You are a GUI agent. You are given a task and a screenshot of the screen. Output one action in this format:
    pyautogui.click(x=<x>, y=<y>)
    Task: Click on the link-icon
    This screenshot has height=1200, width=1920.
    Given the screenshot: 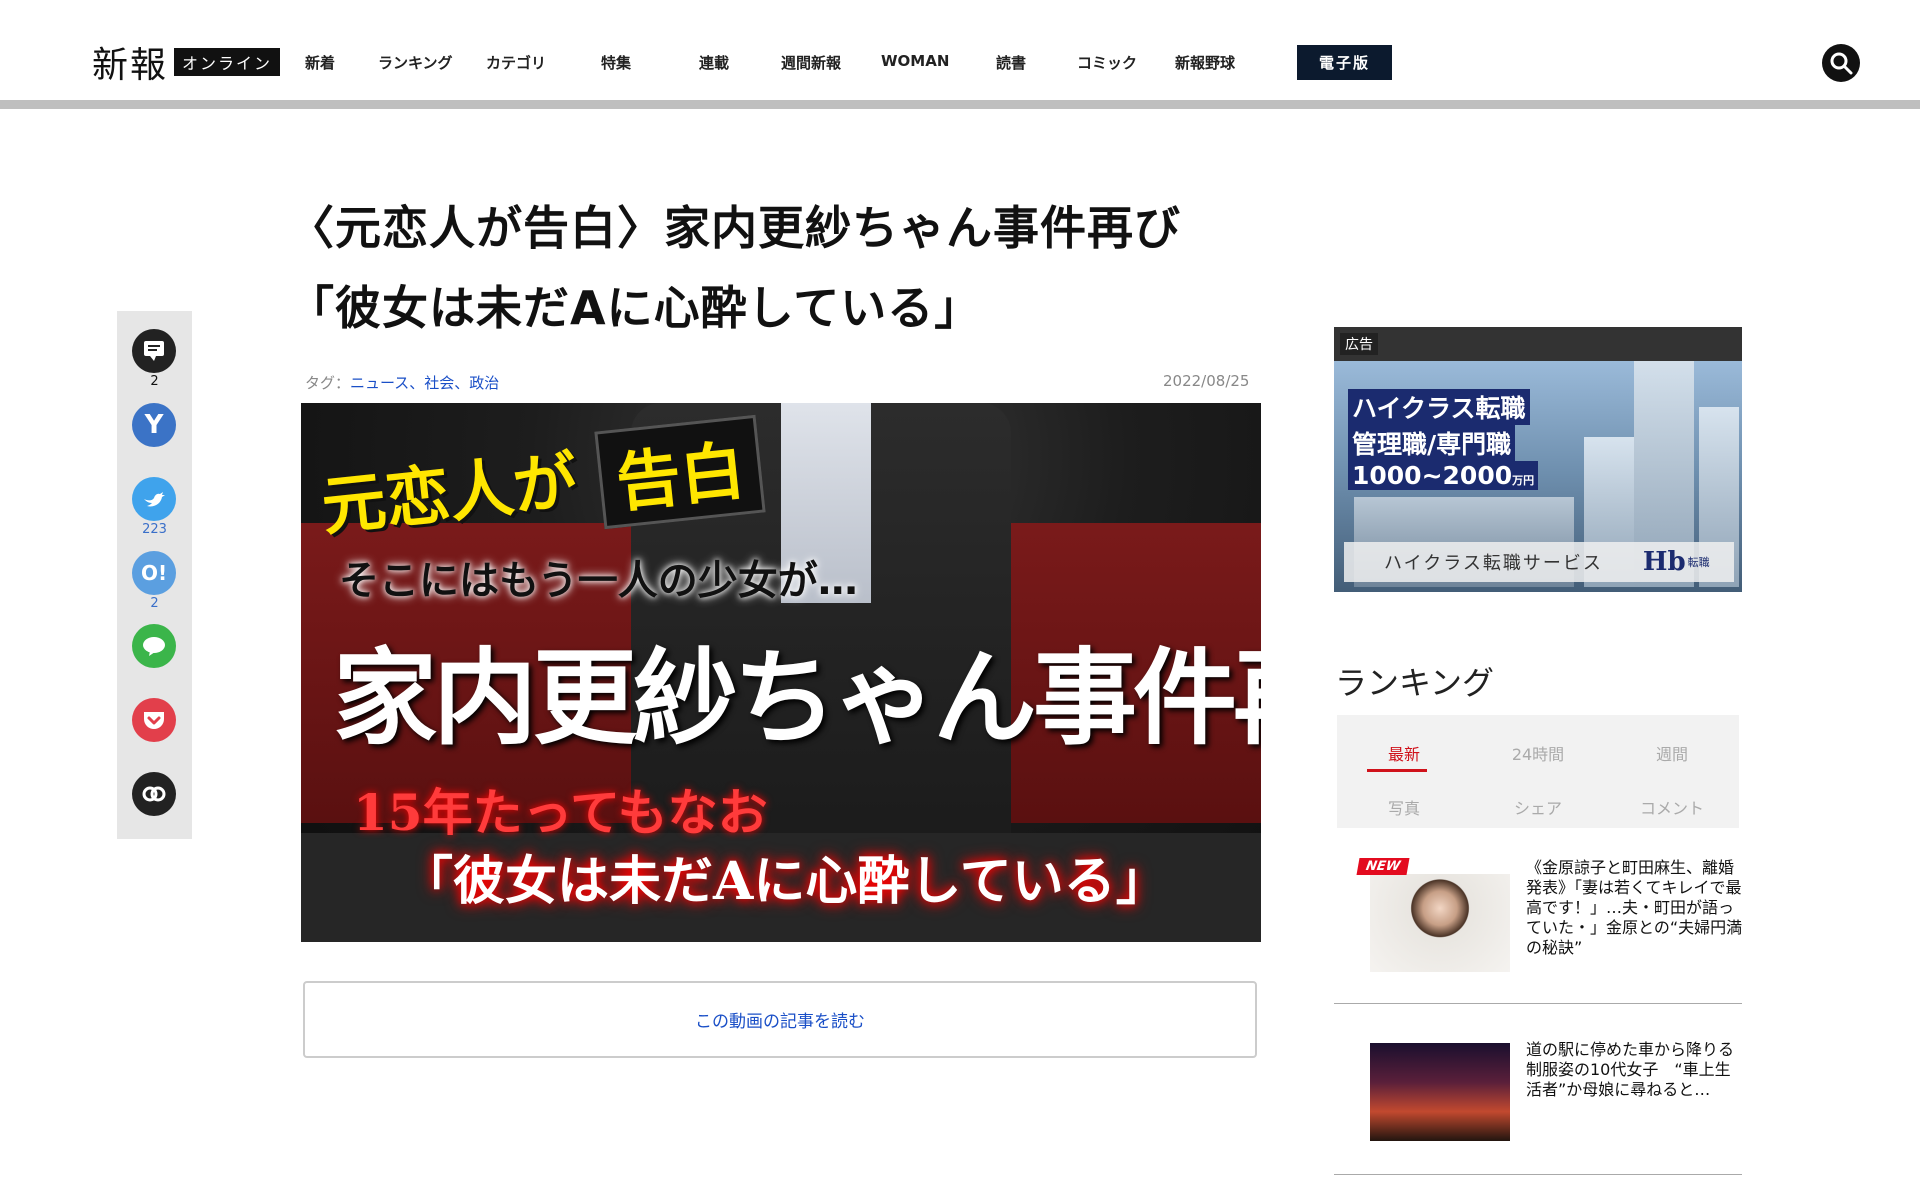 What is the action you would take?
    pyautogui.click(x=154, y=794)
    